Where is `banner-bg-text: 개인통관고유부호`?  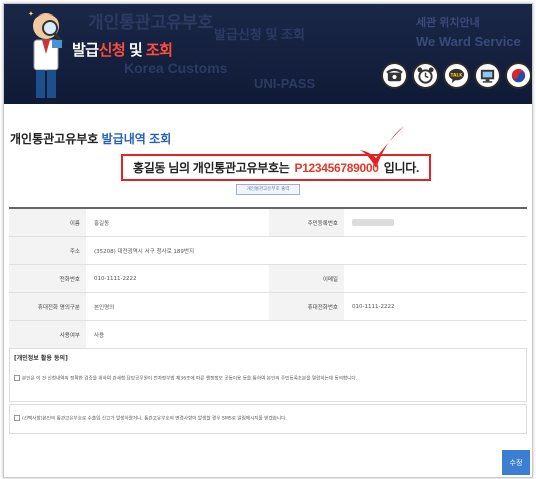
banner-bg-text: 개인통관고유부호 is located at coordinates (151, 22).